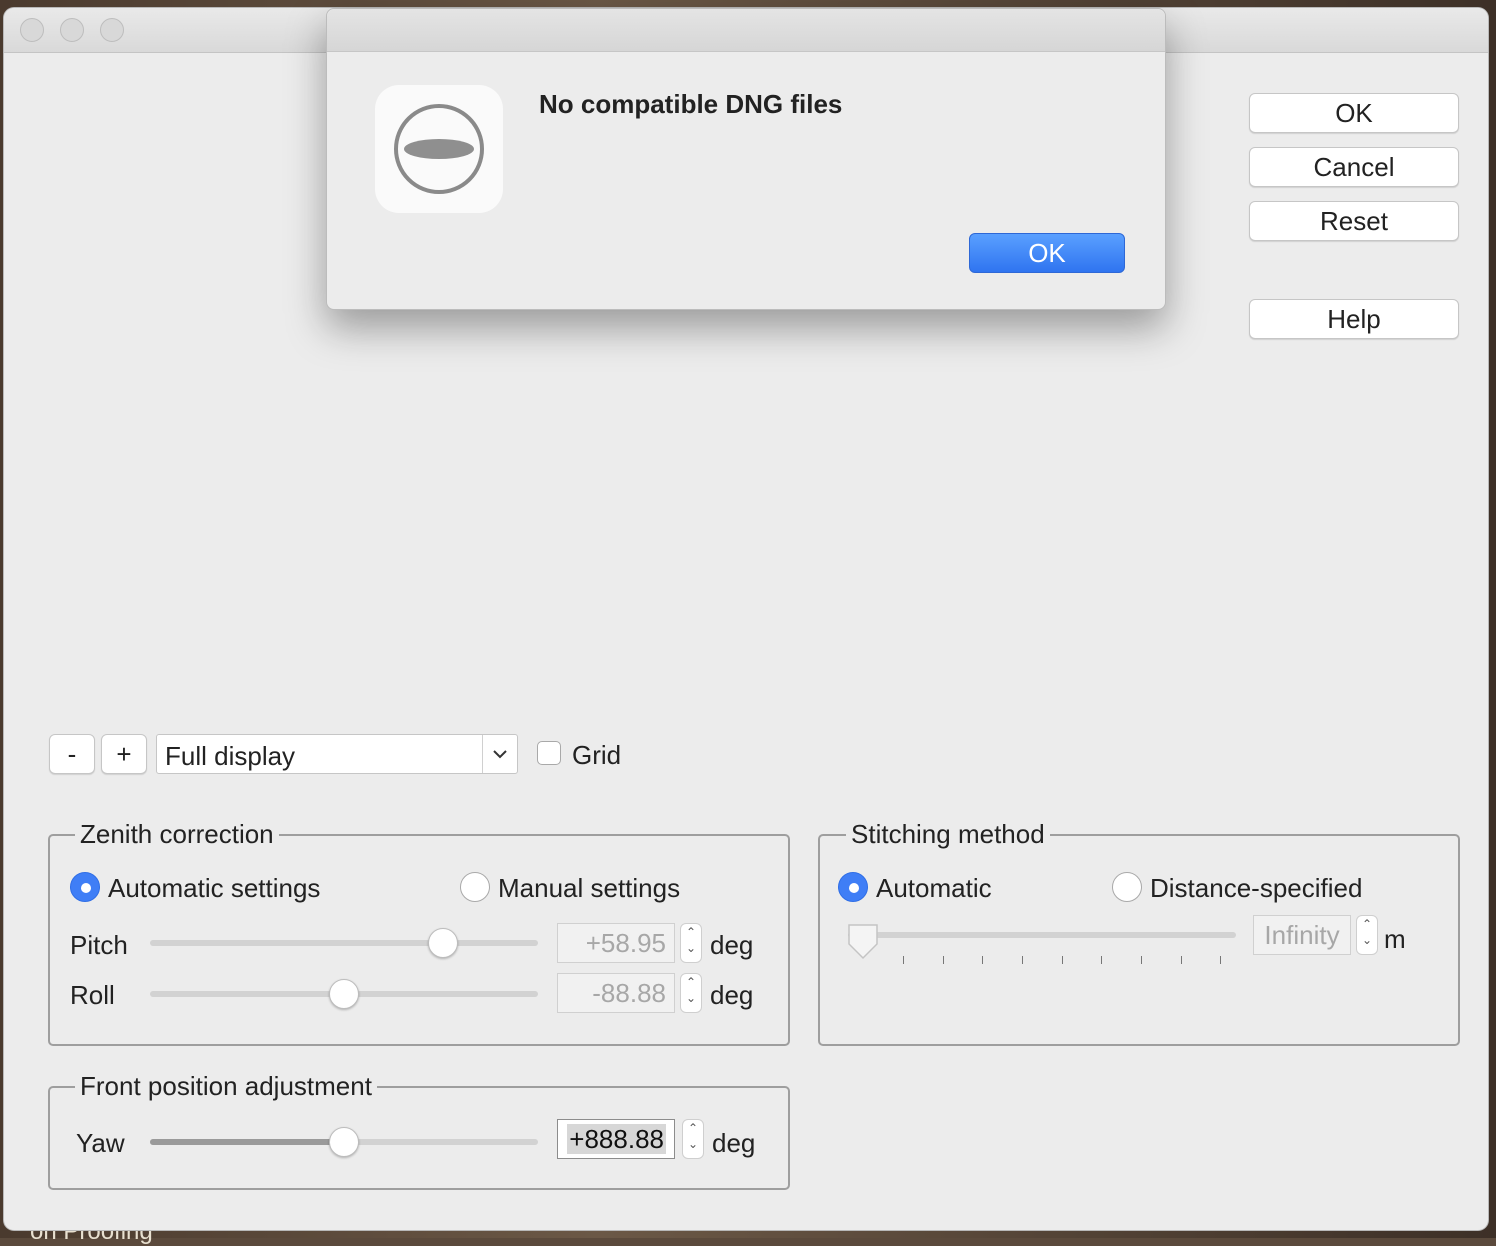  What do you see at coordinates (863, 944) in the screenshot?
I see `distance-slider-knob` at bounding box center [863, 944].